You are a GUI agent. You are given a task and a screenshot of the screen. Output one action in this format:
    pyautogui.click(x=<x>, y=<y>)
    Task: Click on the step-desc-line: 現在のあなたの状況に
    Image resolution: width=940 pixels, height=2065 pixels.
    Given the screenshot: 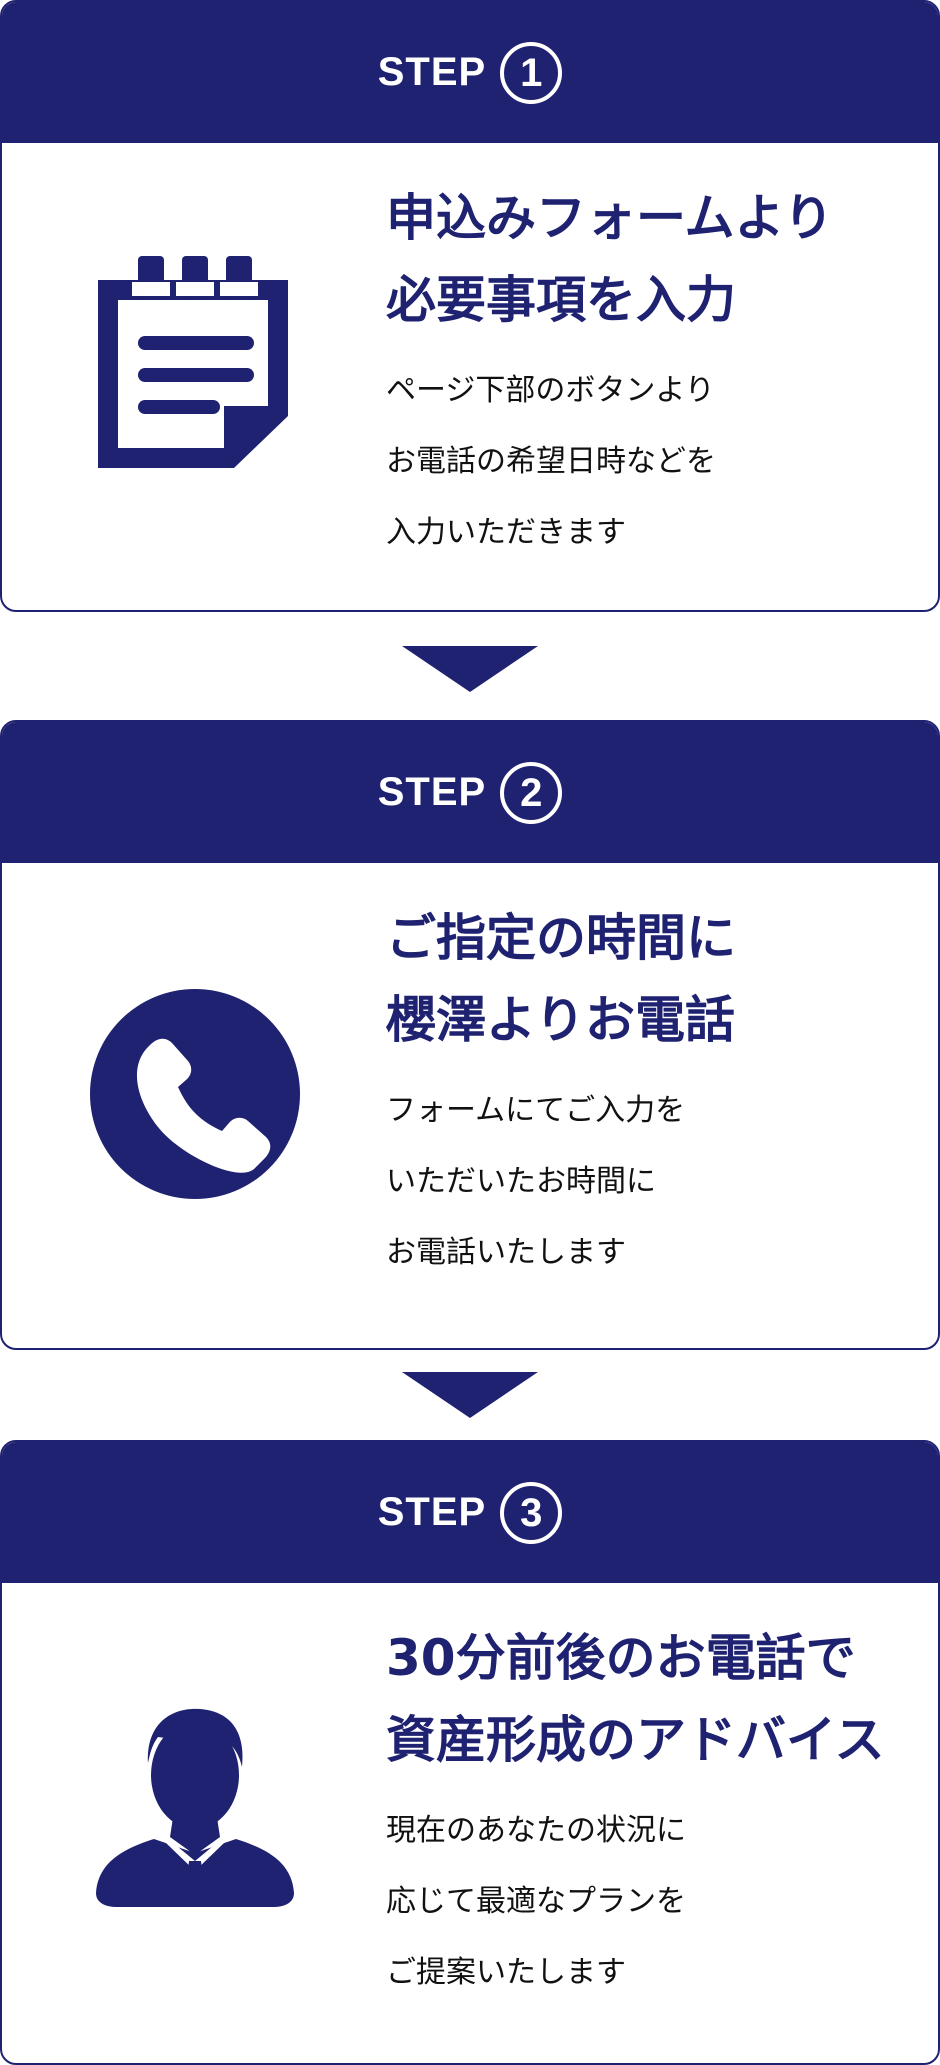 What is the action you would take?
    pyautogui.click(x=536, y=1830)
    